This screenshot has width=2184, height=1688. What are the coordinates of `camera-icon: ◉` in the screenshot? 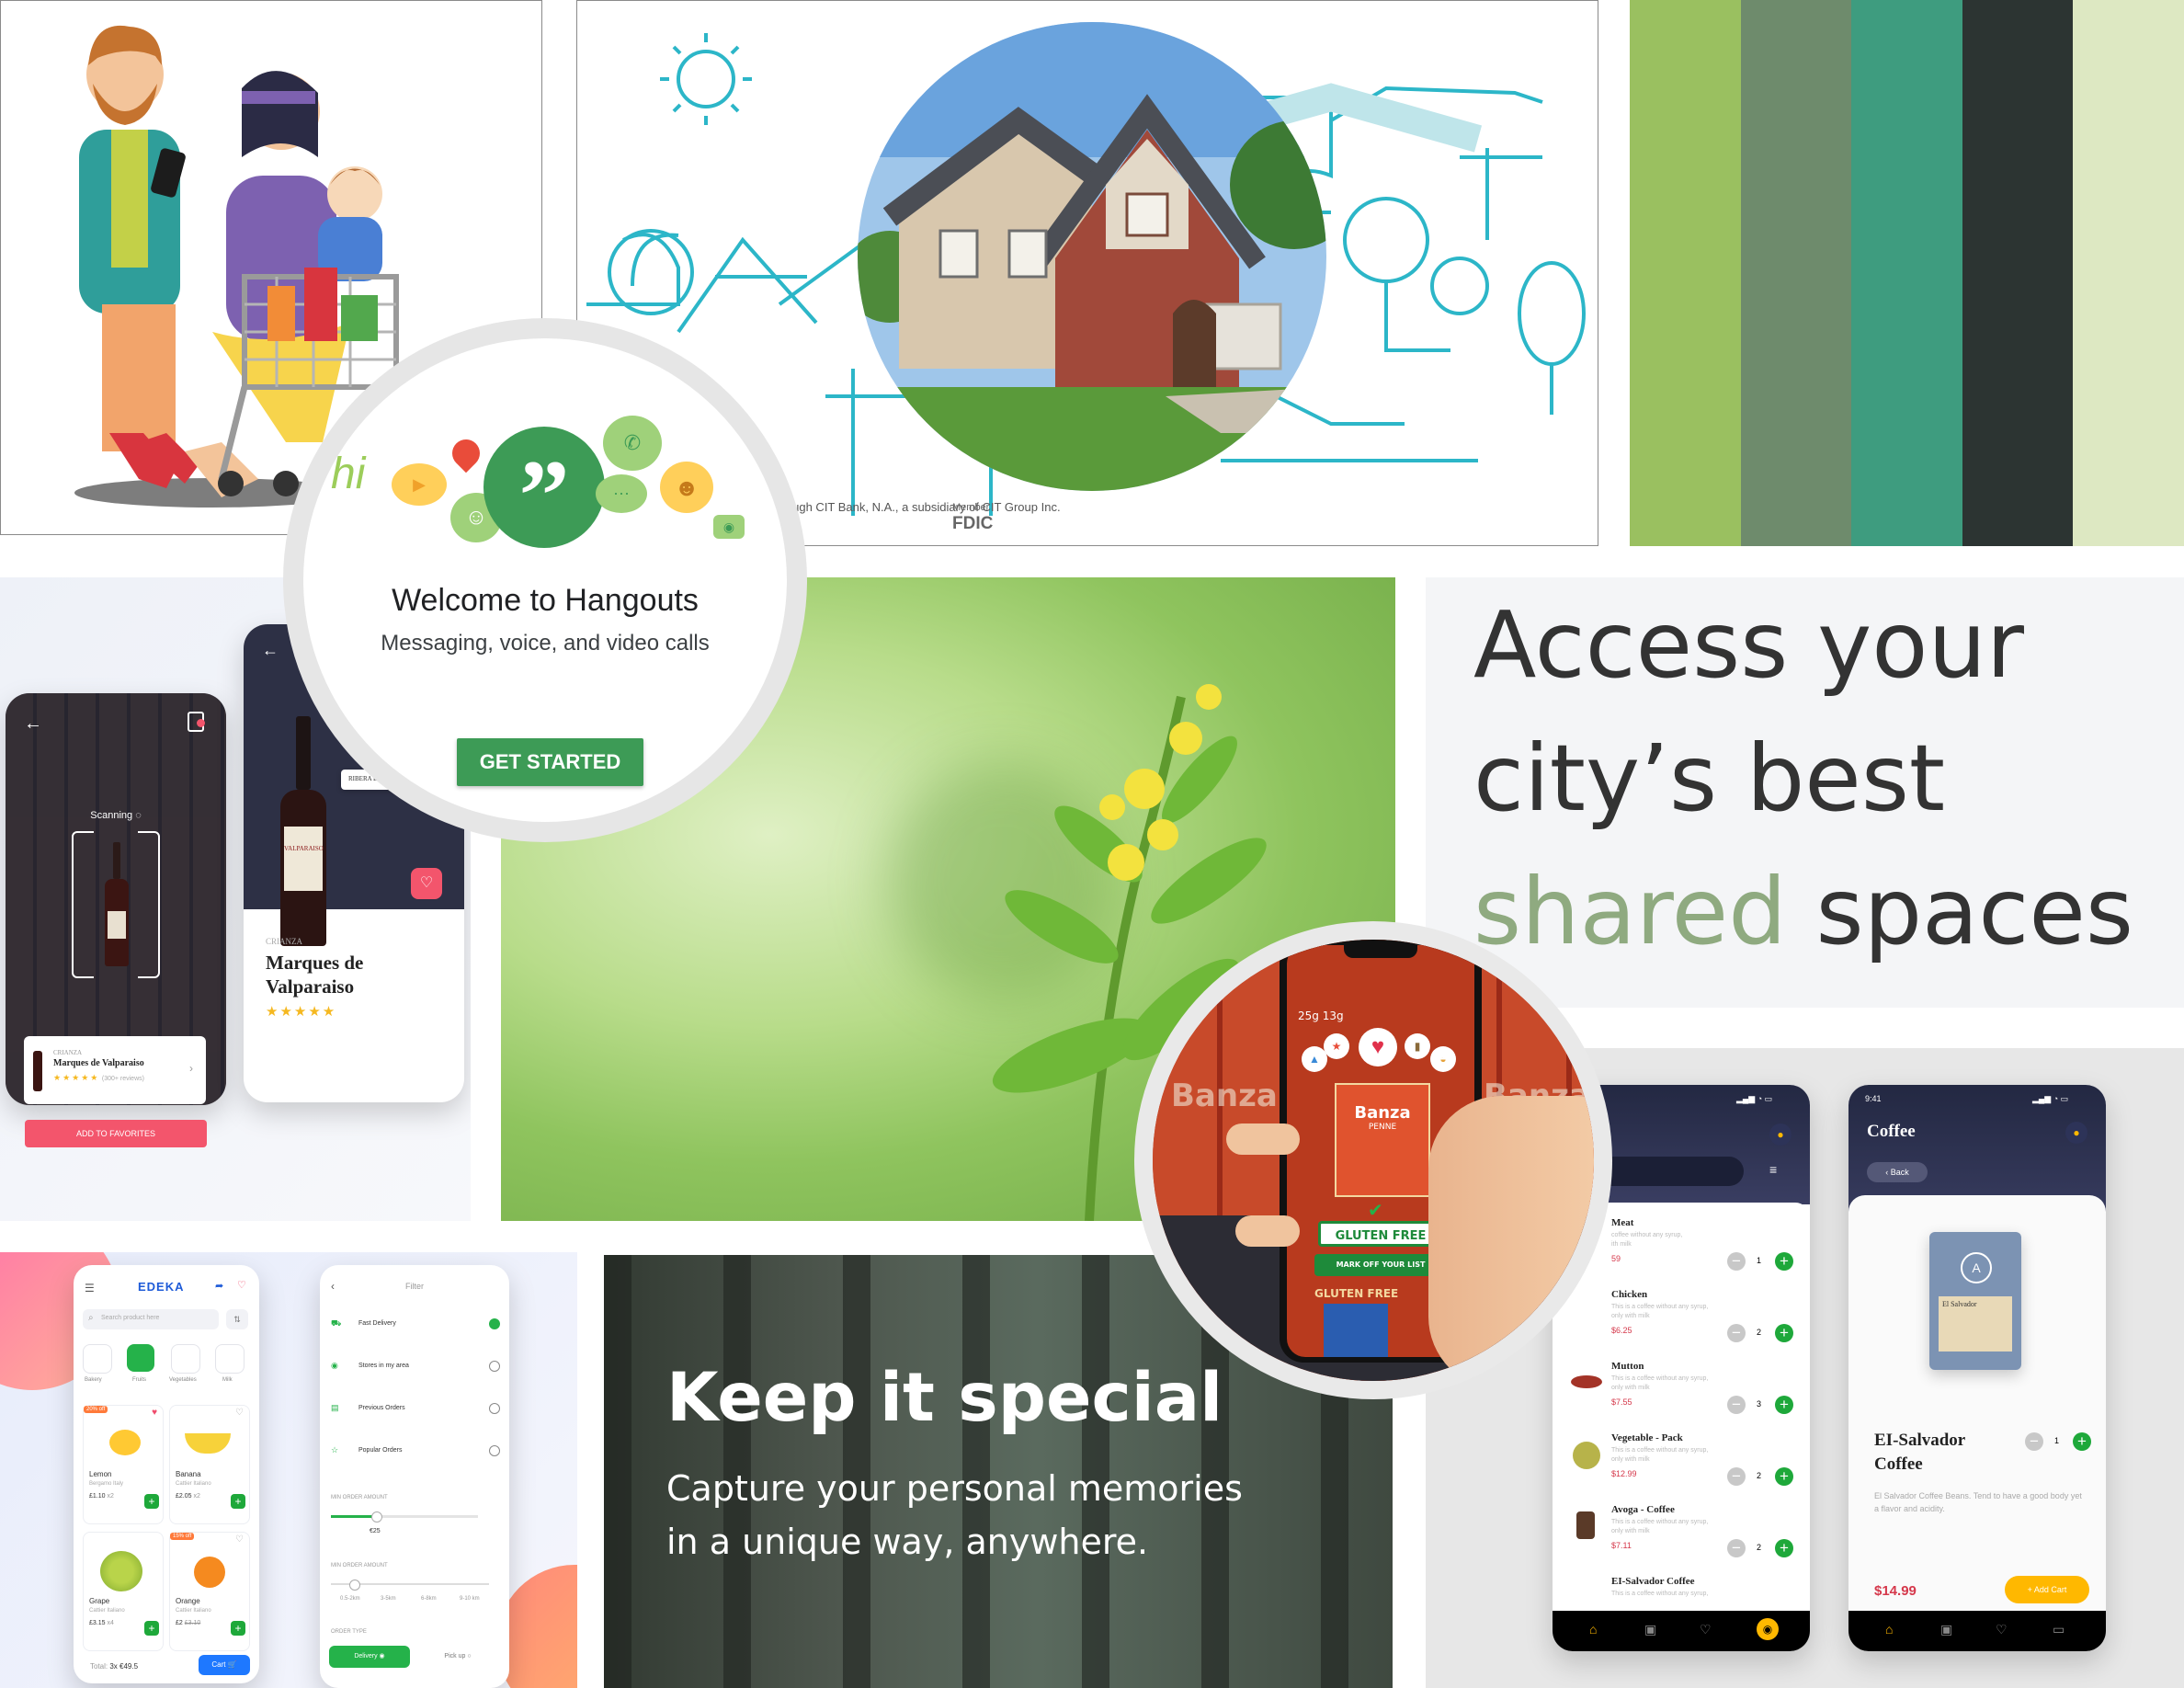 It's located at (729, 527).